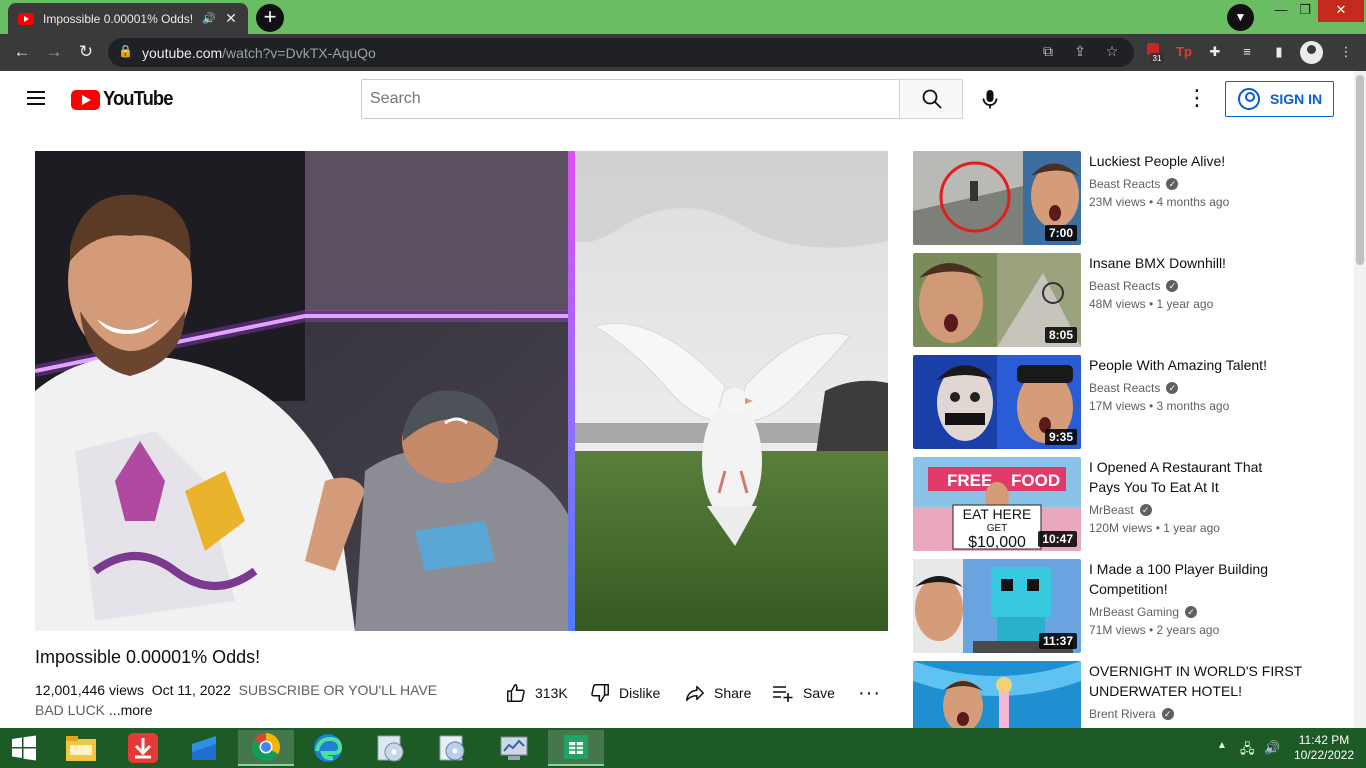 This screenshot has height=768, width=1366. I want to click on windows-start-button, so click(24, 748).